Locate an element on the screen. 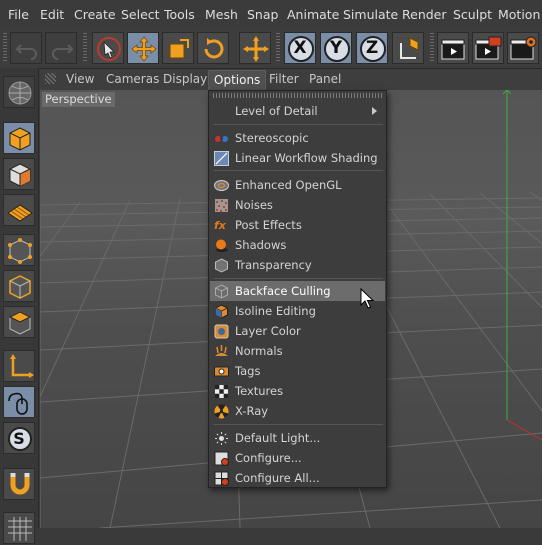 The height and width of the screenshot is (545, 542). x-ray-icon is located at coordinates (221, 411).